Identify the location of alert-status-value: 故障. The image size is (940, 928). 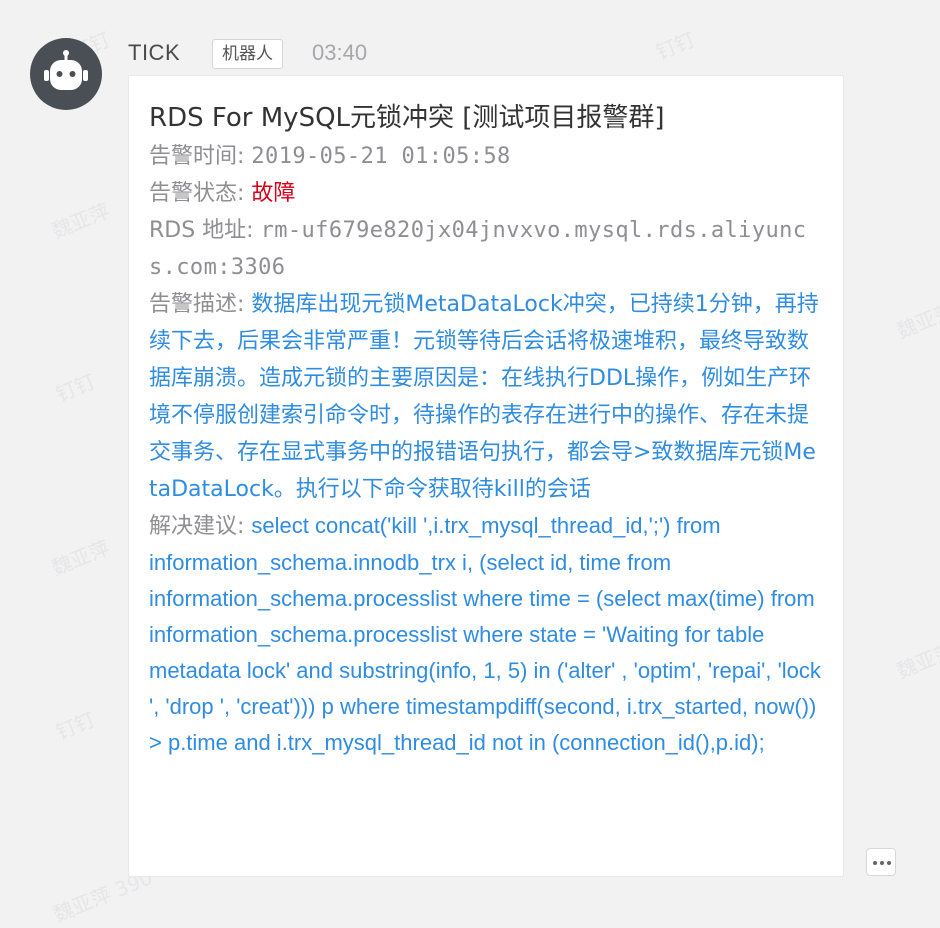
(273, 193).